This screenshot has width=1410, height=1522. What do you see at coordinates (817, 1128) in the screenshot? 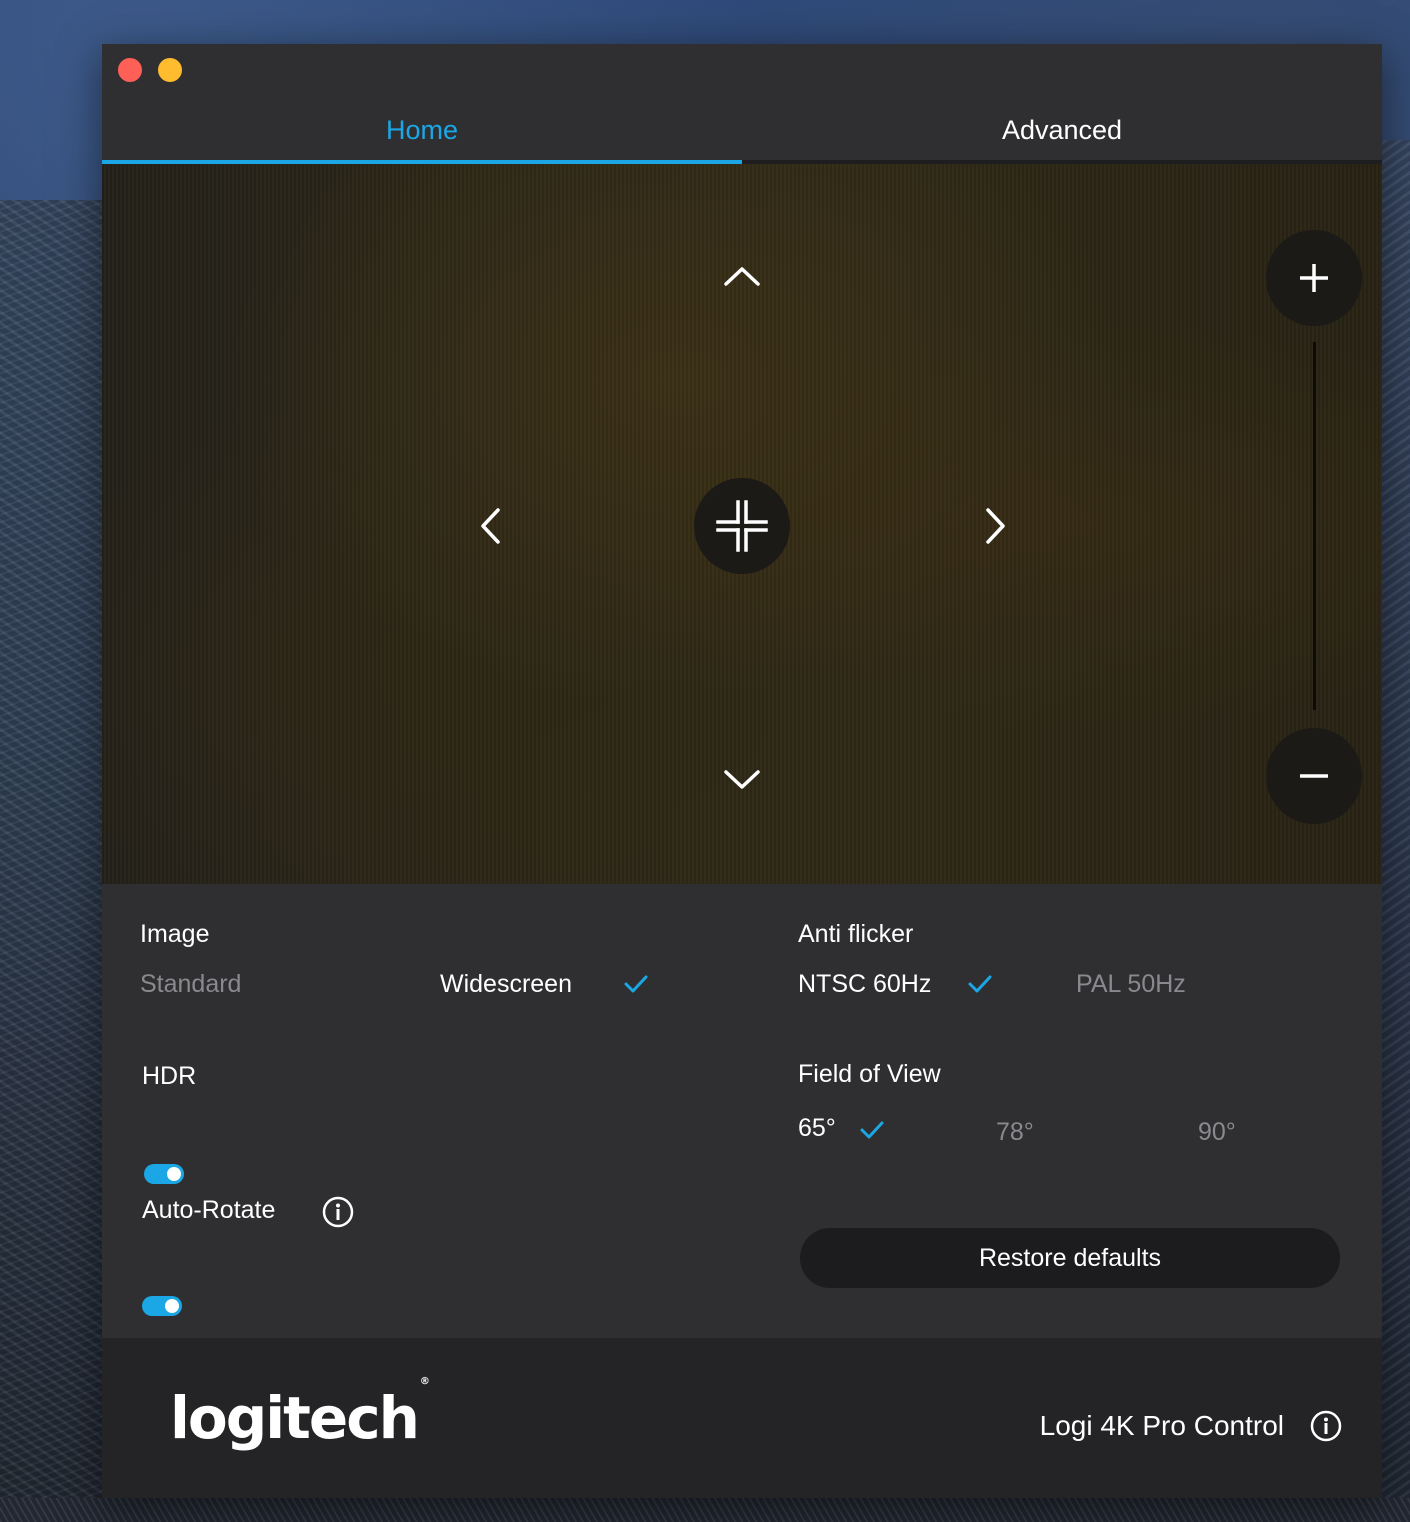
I see `fov-option-65: 65°` at bounding box center [817, 1128].